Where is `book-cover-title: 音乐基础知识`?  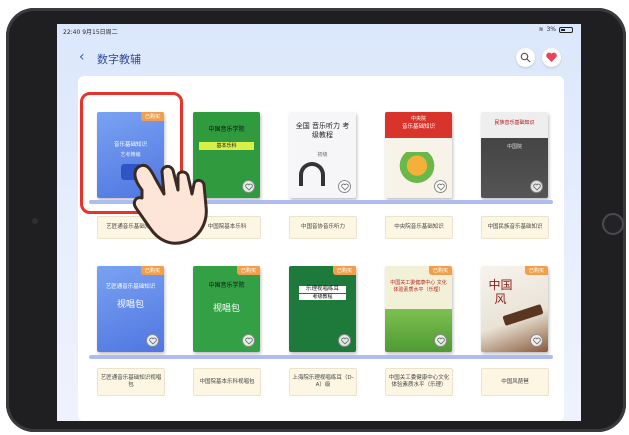
book-cover-title: 音乐基础知识 is located at coordinates (418, 127).